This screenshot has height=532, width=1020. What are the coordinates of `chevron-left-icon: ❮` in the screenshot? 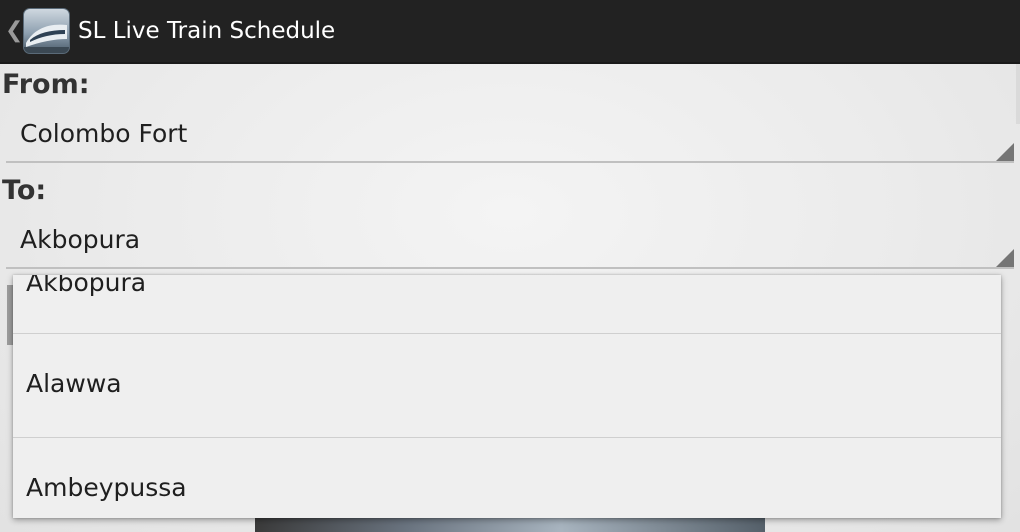 It's located at (14, 31).